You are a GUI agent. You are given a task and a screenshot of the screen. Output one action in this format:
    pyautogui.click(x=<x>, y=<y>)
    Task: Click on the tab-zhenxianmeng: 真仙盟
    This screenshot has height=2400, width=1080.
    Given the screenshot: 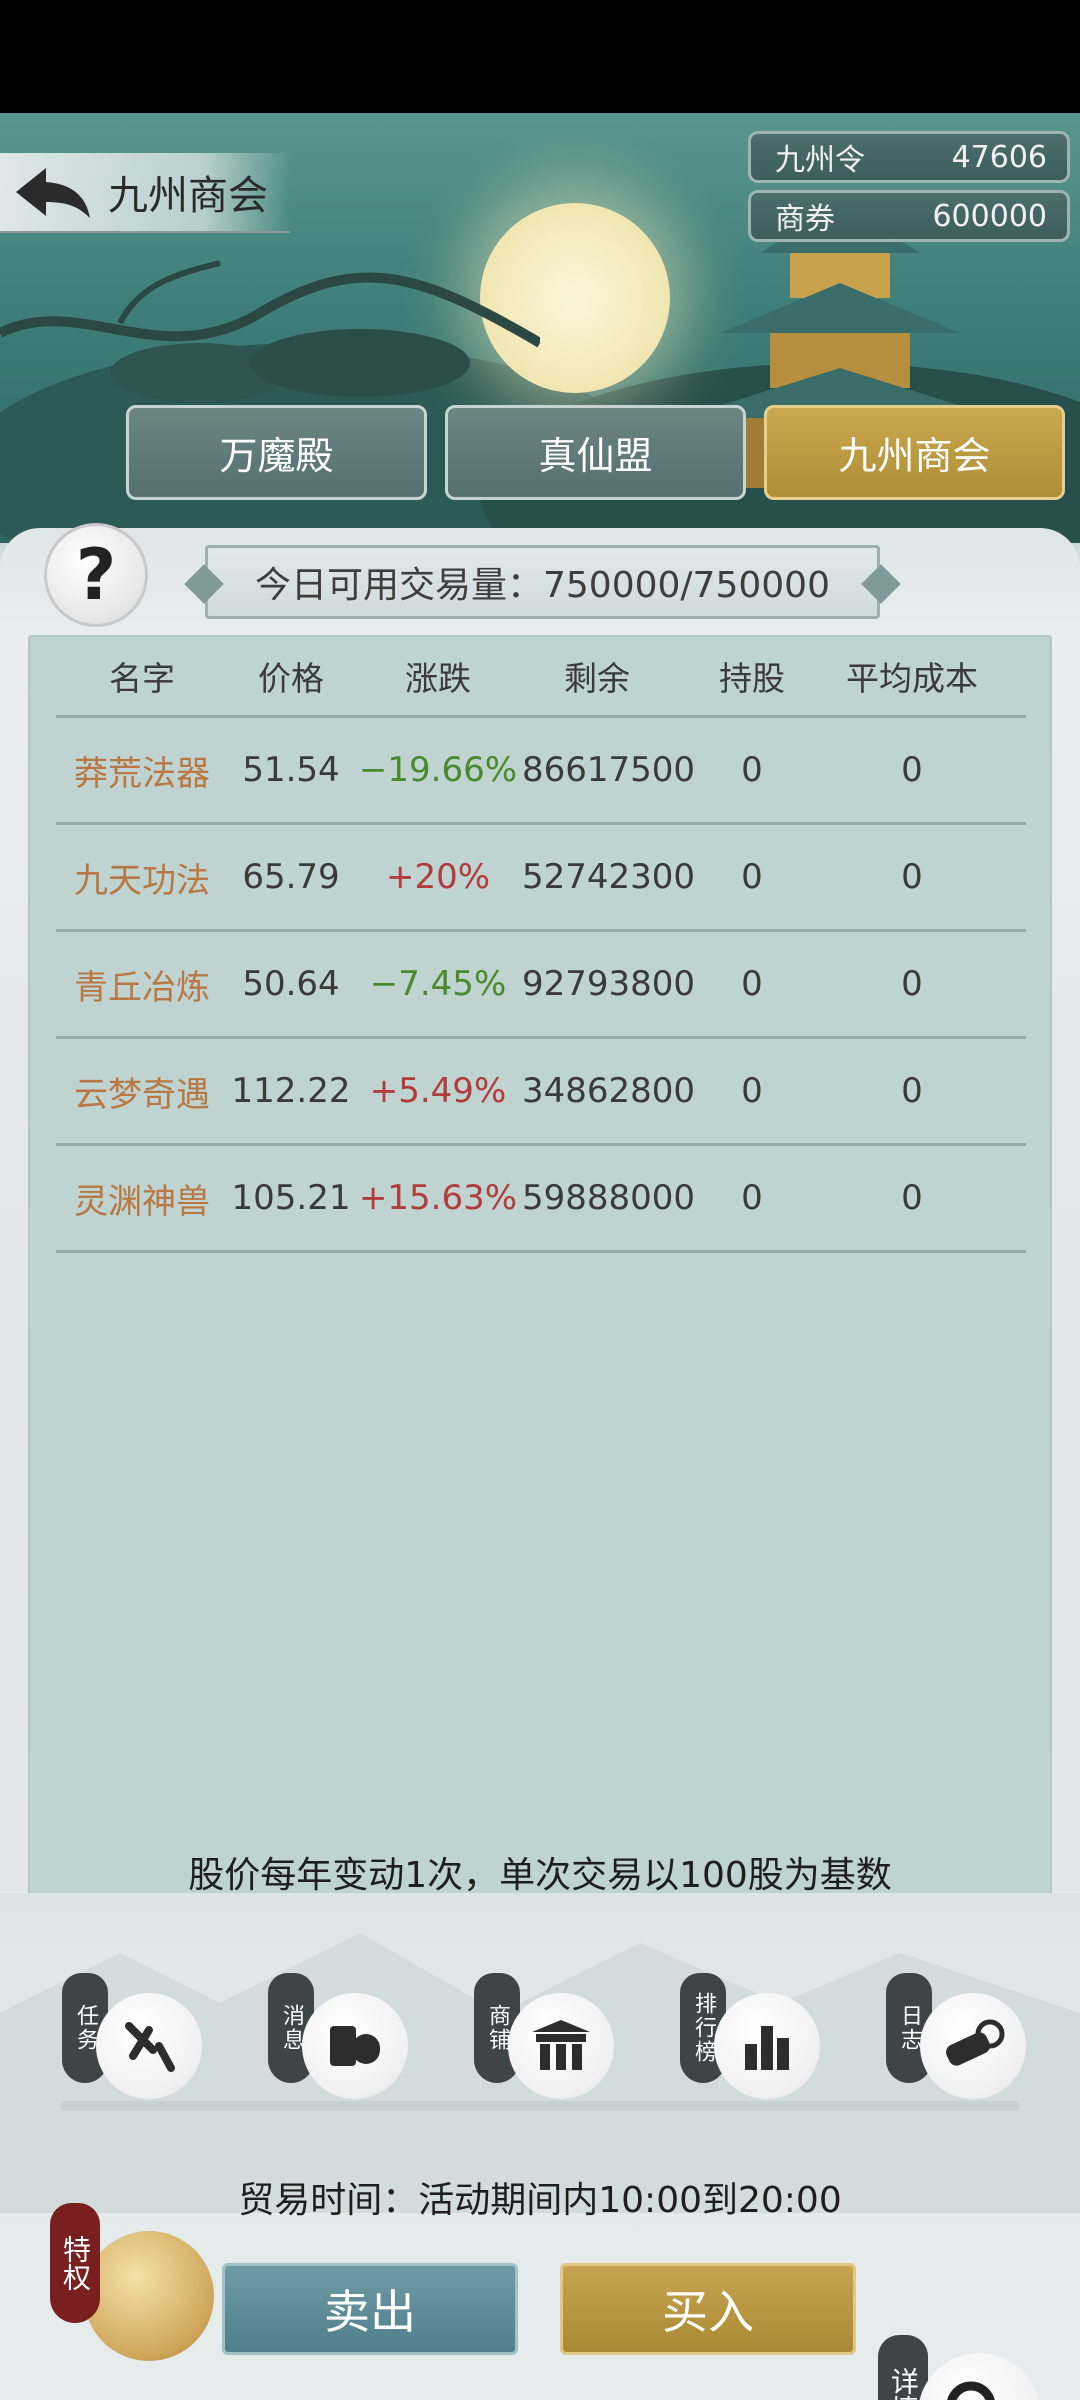 What is the action you would take?
    pyautogui.click(x=595, y=452)
    